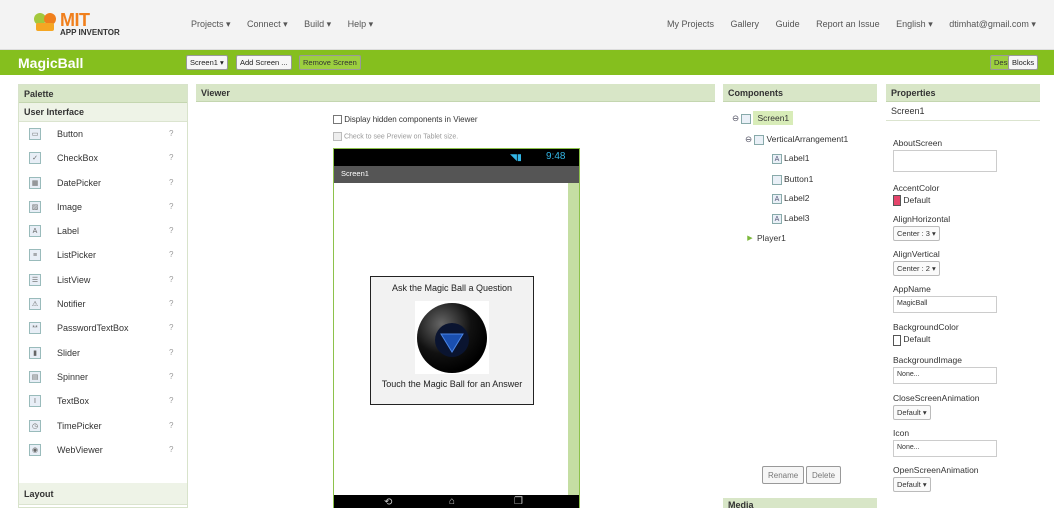  Describe the element at coordinates (85, 25) in the screenshot. I see `app-inventor-logo: MIT APP INVENTOR` at that location.